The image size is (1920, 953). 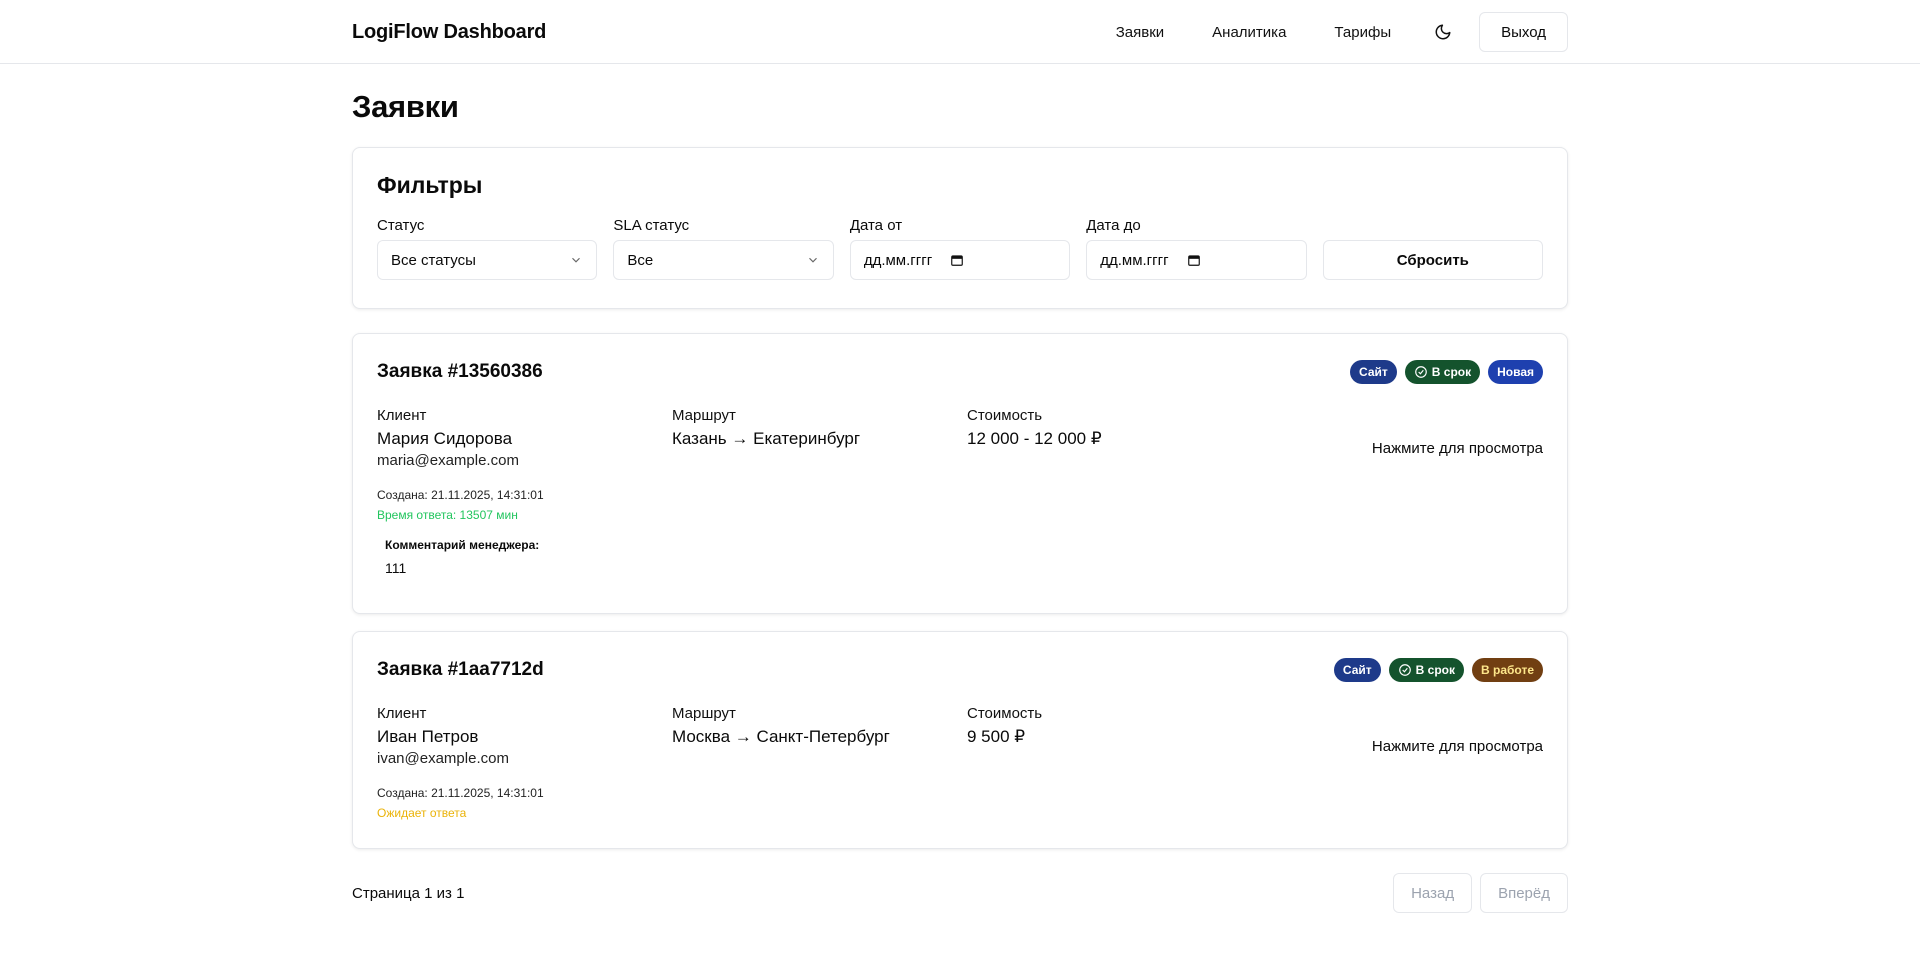 I want to click on main-nav: Заявки Аналитика Тарифы Выход, so click(x=1342, y=32).